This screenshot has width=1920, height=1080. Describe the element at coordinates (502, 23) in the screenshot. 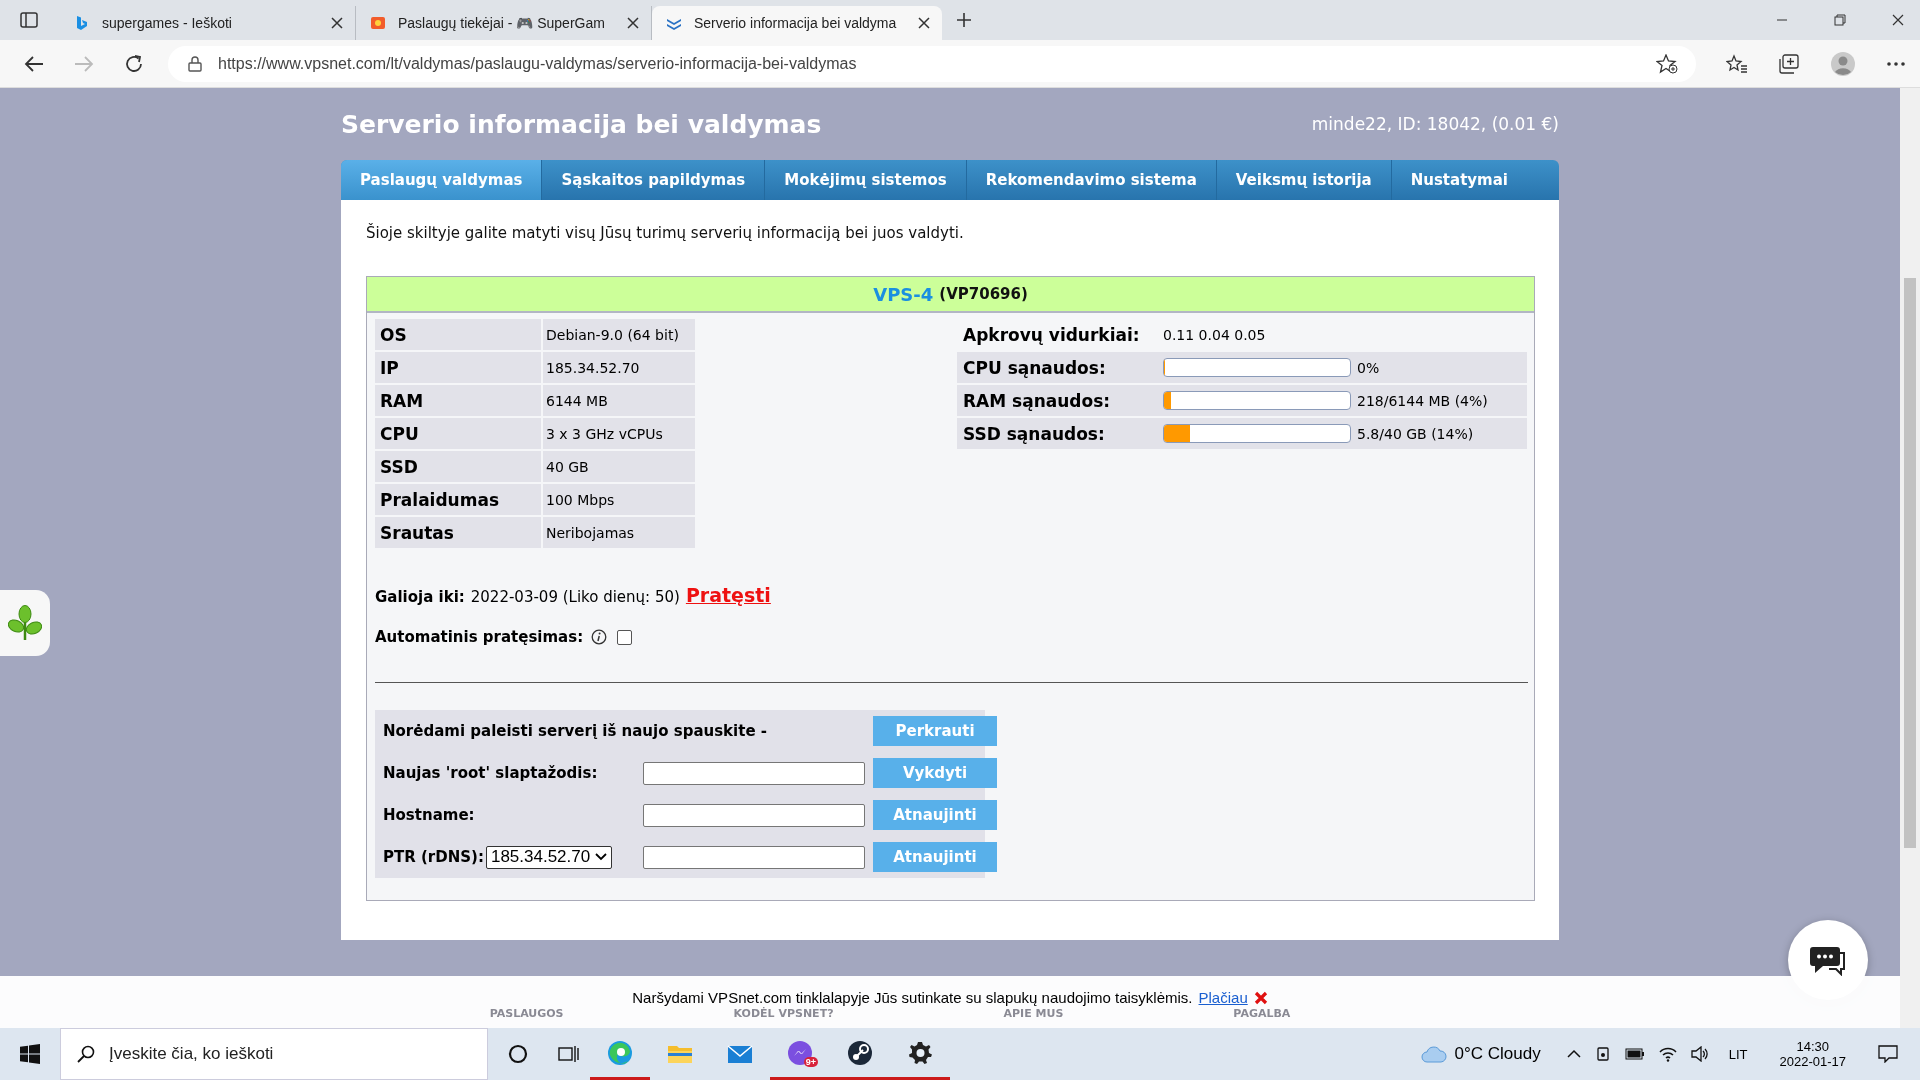

I see `tab-title: Paslaugų tiekėjai - 🎮 SuperGam` at that location.